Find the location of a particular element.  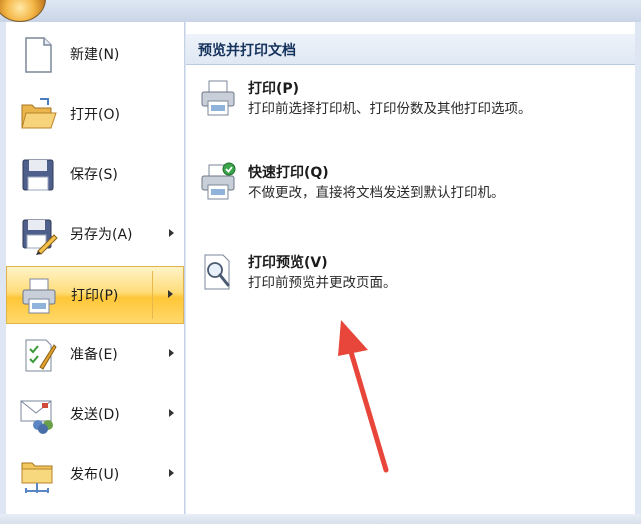

submenu-item-desc: 打印前选择打印机、打印份数及其他打印选项。 is located at coordinates (390, 109).